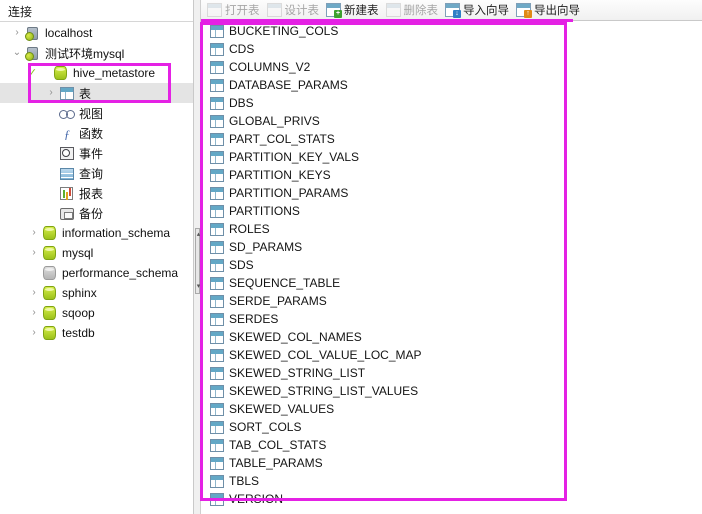 The height and width of the screenshot is (514, 702). I want to click on table-list-item: GLOBAL_PRIVS, so click(310, 121).